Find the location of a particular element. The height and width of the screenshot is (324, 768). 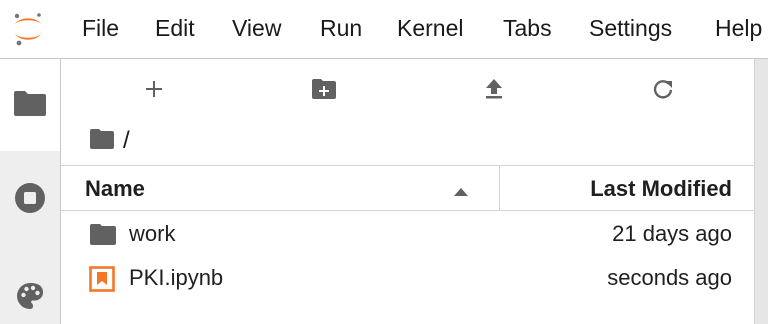

refresh-icon is located at coordinates (663, 91).